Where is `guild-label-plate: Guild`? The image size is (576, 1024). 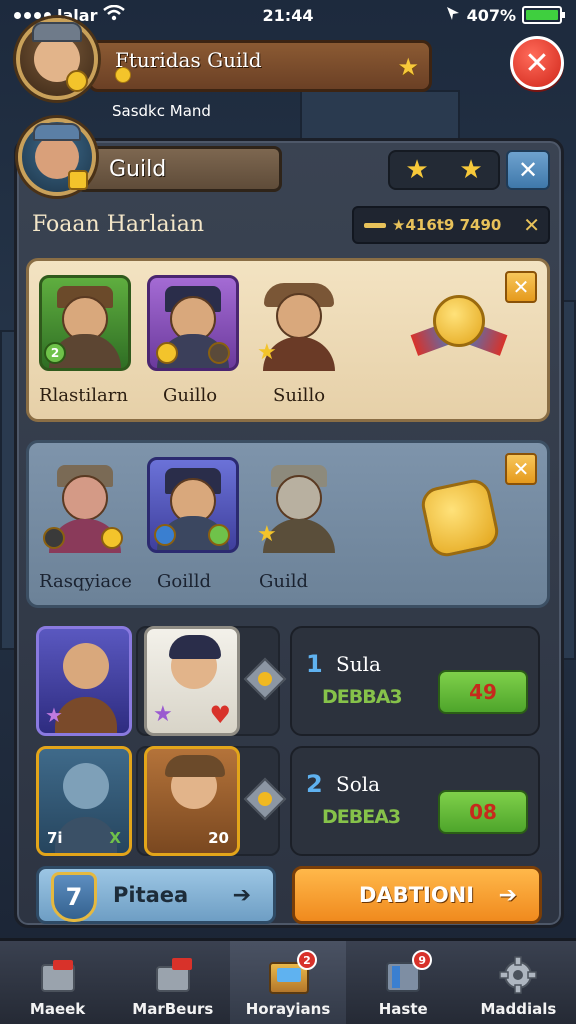 guild-label-plate: Guild is located at coordinates (179, 169).